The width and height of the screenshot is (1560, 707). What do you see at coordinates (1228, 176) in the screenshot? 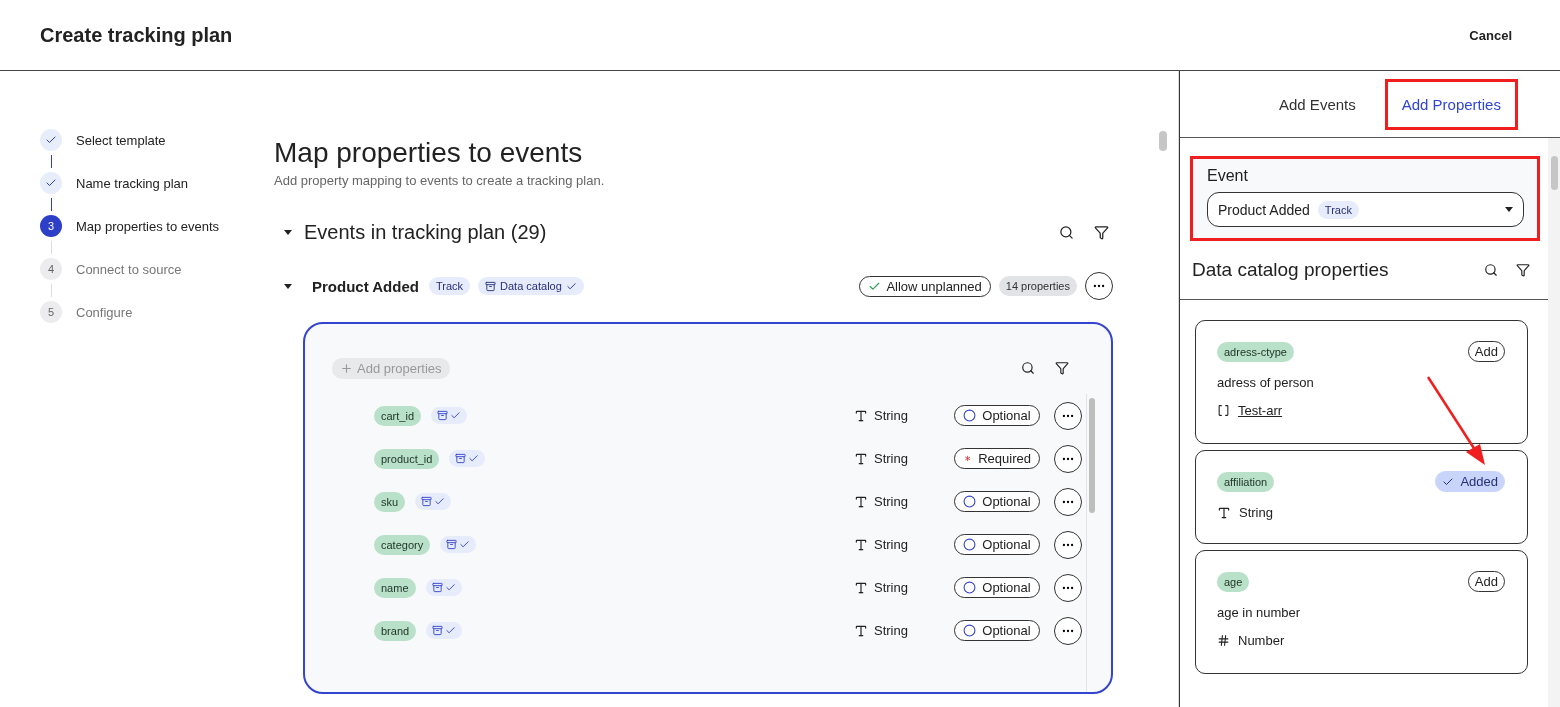
I see `field-label: Event` at bounding box center [1228, 176].